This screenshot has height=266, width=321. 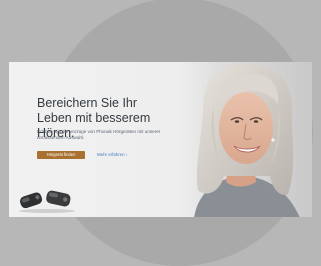 What do you see at coordinates (87, 103) in the screenshot?
I see `headline-line-1: Bereichern Sie Ihr` at bounding box center [87, 103].